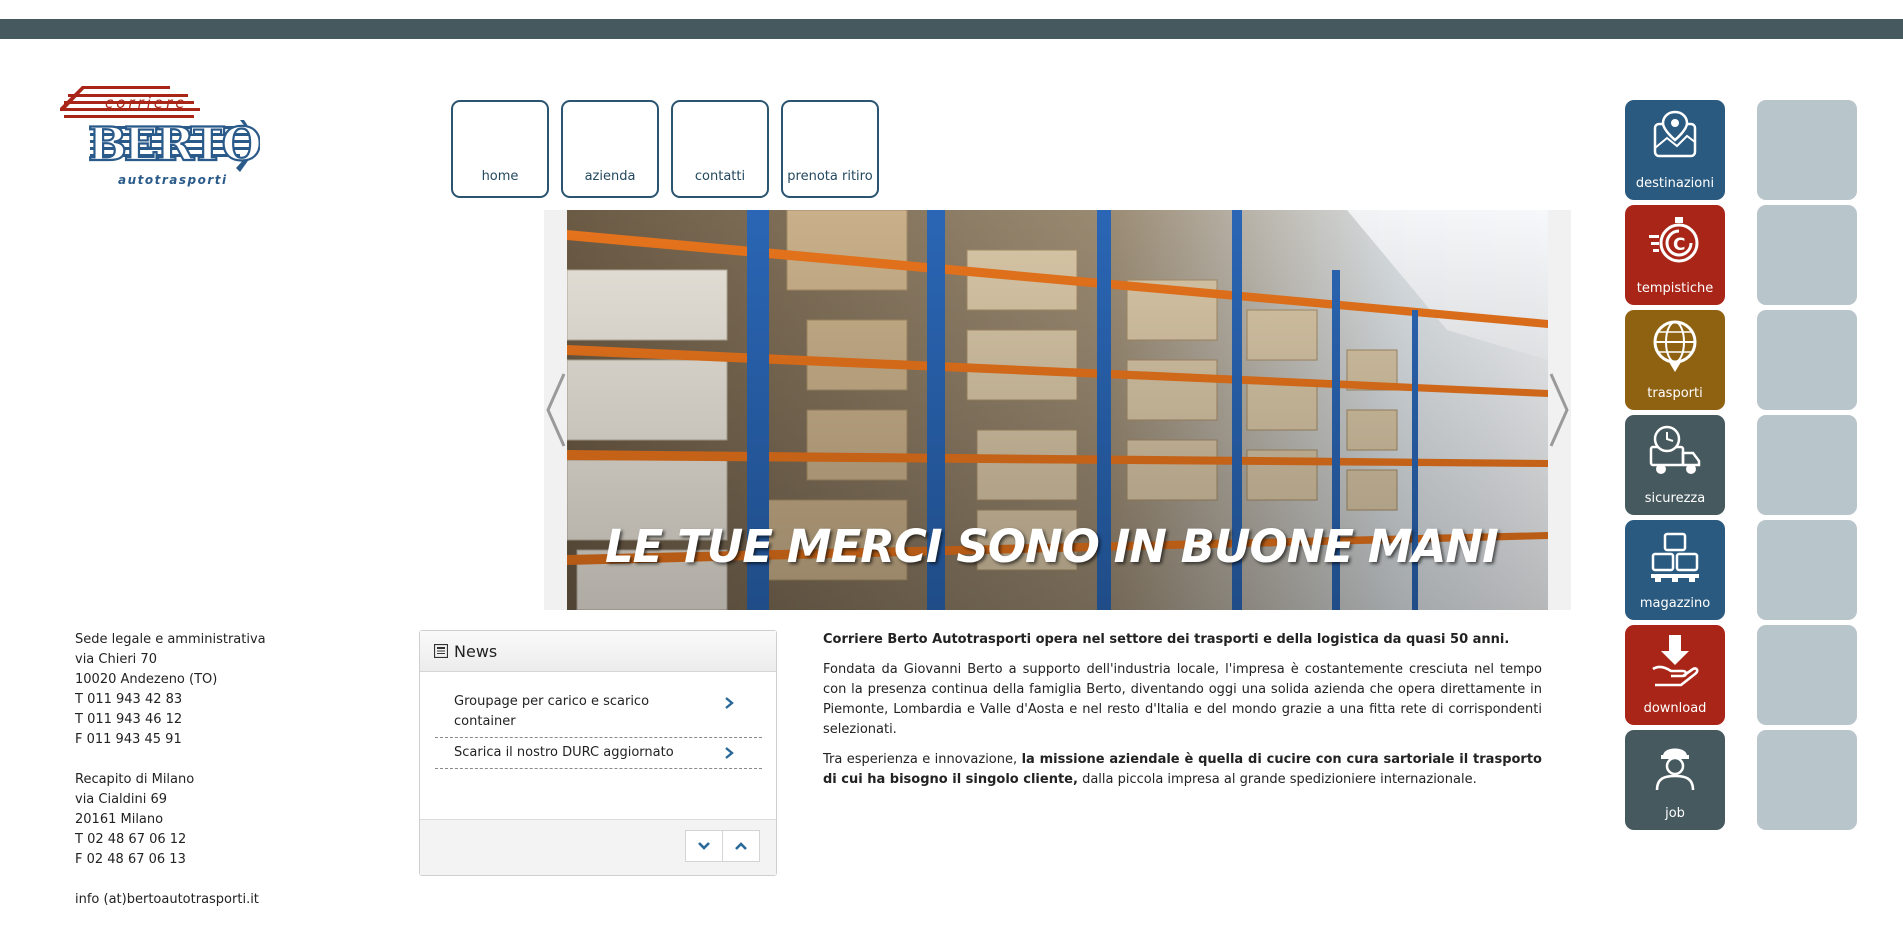 This screenshot has height=944, width=1903. I want to click on tile-magazzino: magazzino, so click(1675, 570).